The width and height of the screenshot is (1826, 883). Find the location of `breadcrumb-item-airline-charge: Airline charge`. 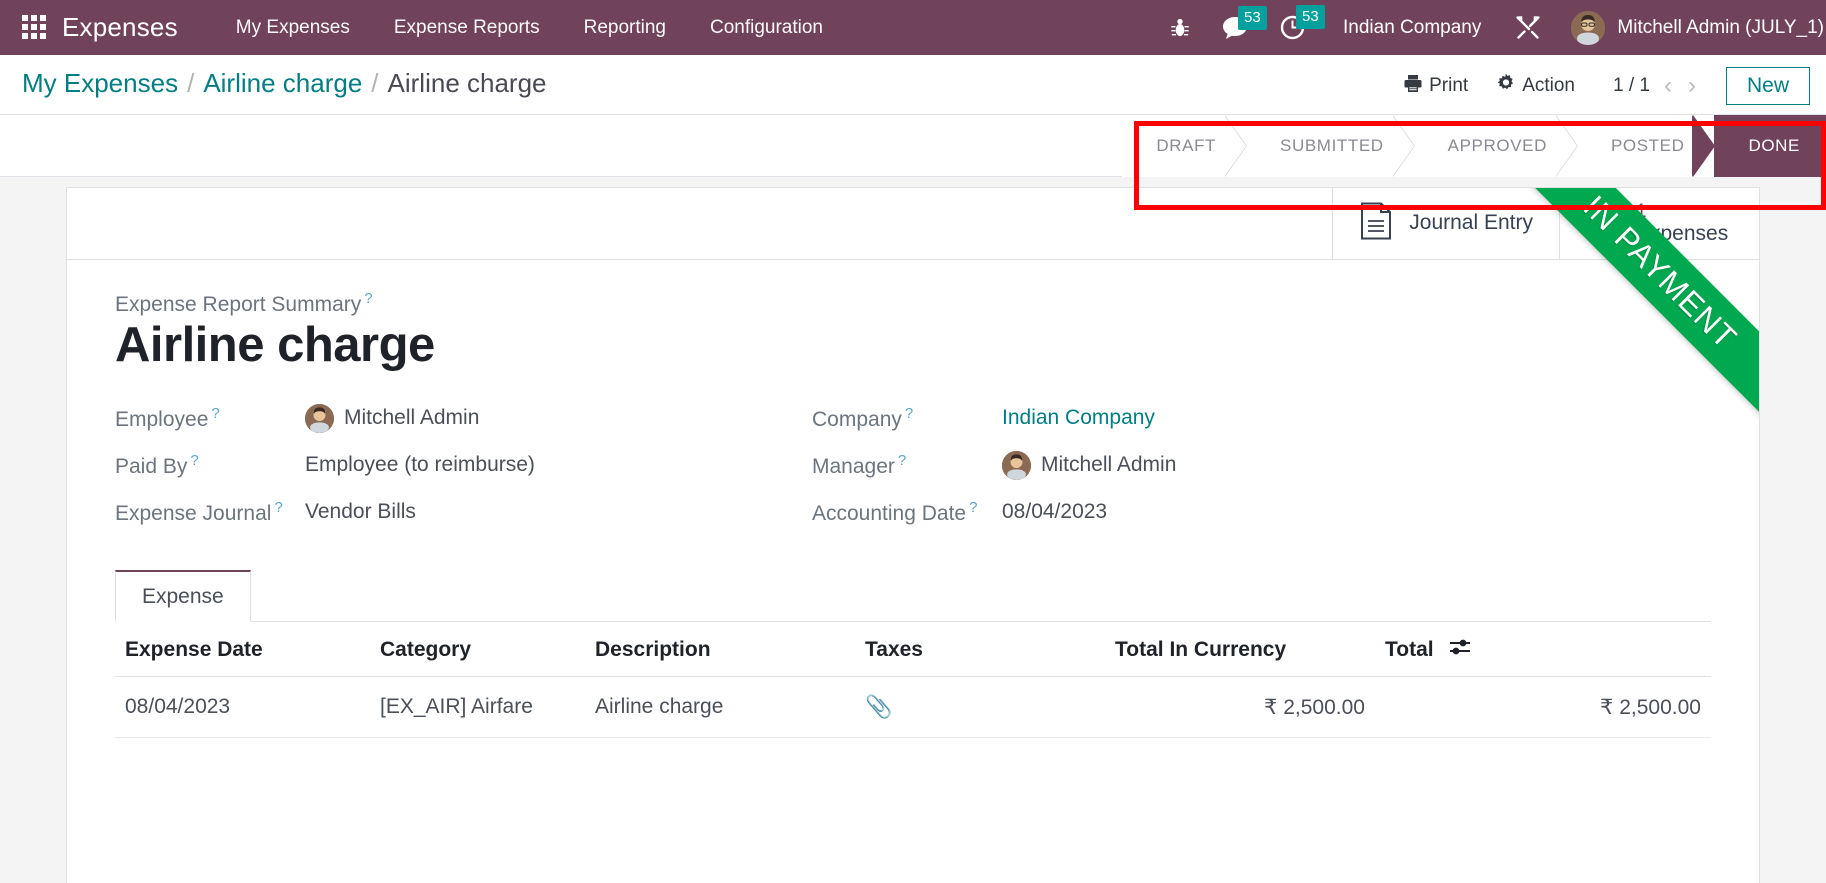

breadcrumb-item-airline-charge: Airline charge is located at coordinates (282, 83).